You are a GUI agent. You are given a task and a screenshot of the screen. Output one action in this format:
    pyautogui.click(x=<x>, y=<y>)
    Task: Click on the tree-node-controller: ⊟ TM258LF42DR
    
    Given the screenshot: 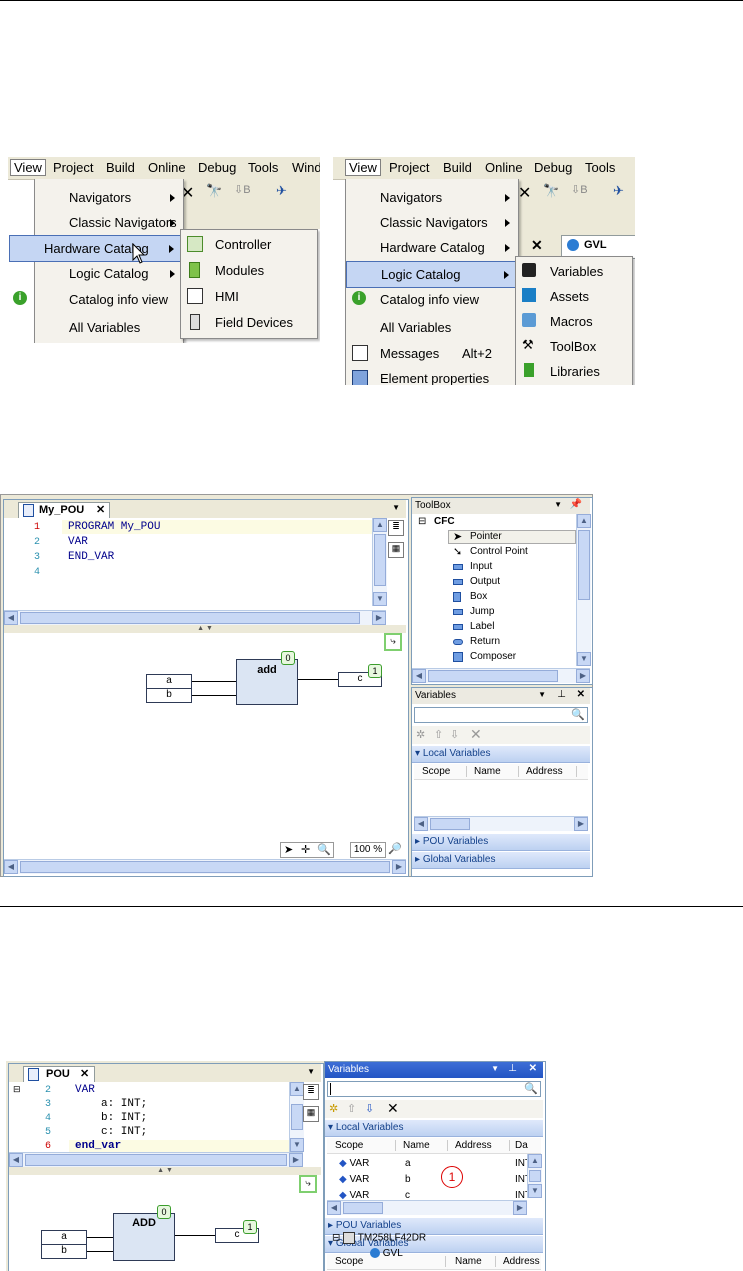 What is the action you would take?
    pyautogui.click(x=379, y=1238)
    